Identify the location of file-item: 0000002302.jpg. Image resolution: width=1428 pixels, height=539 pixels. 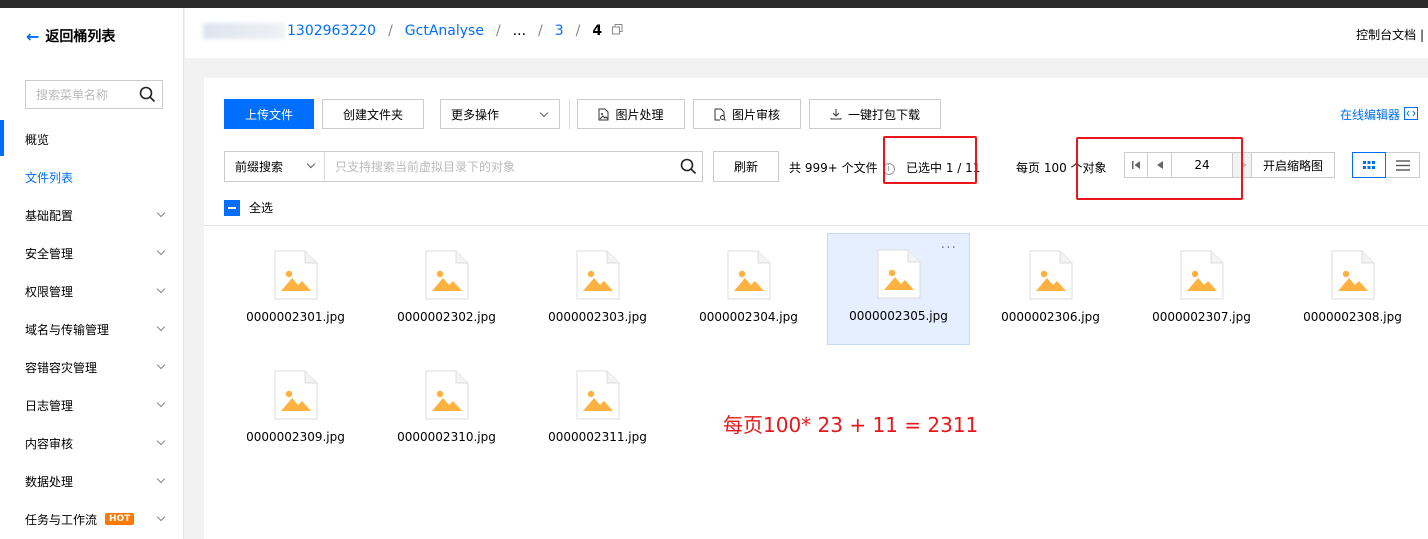
(446, 291).